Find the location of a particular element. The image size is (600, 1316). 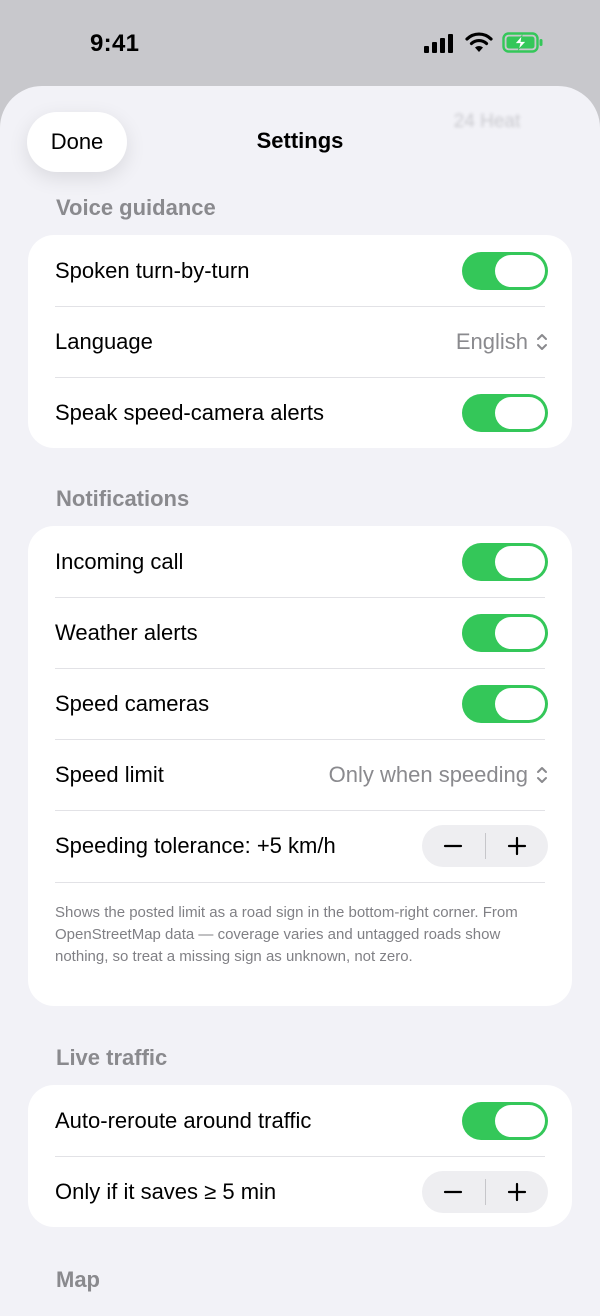

row-speak-speed-camera-alerts: Speak speed-camera alerts is located at coordinates (300, 412).